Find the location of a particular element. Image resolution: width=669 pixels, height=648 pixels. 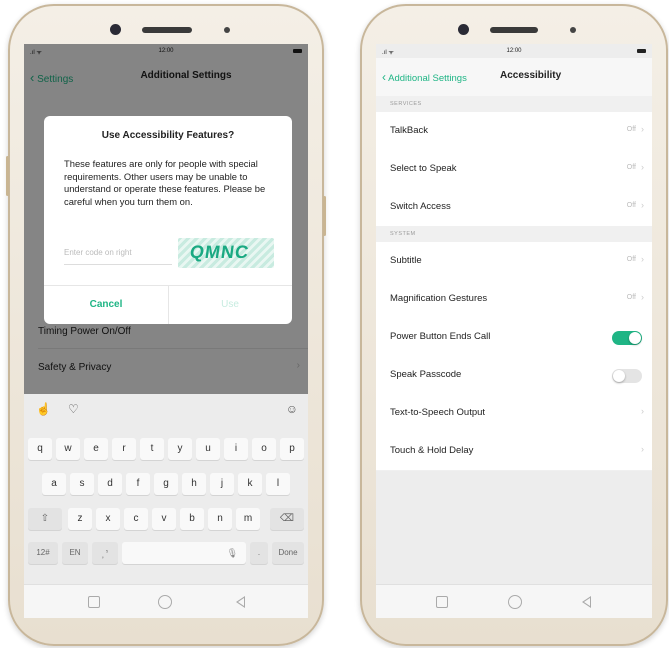

key-q: q is located at coordinates (40, 449).